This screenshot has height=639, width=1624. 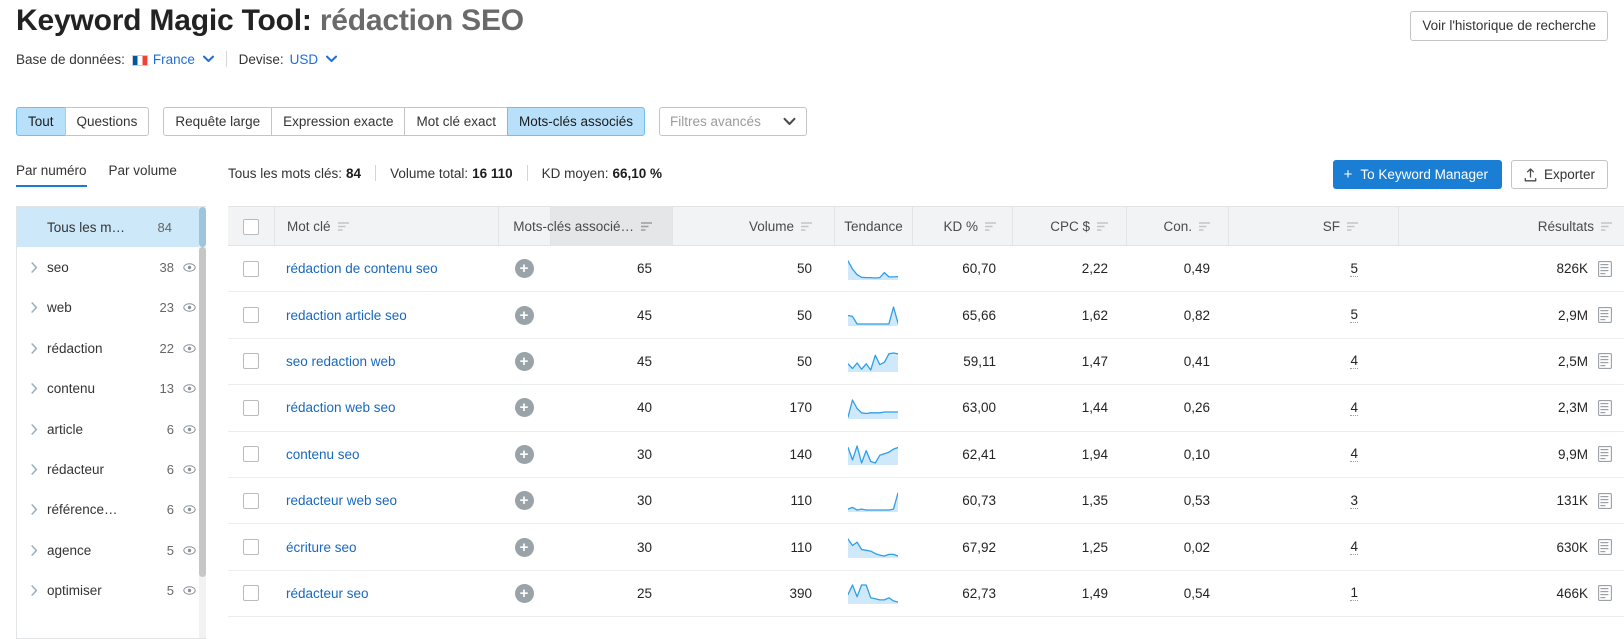 I want to click on to-keyword-manager-button: + To Keyword Manager, so click(x=1417, y=174).